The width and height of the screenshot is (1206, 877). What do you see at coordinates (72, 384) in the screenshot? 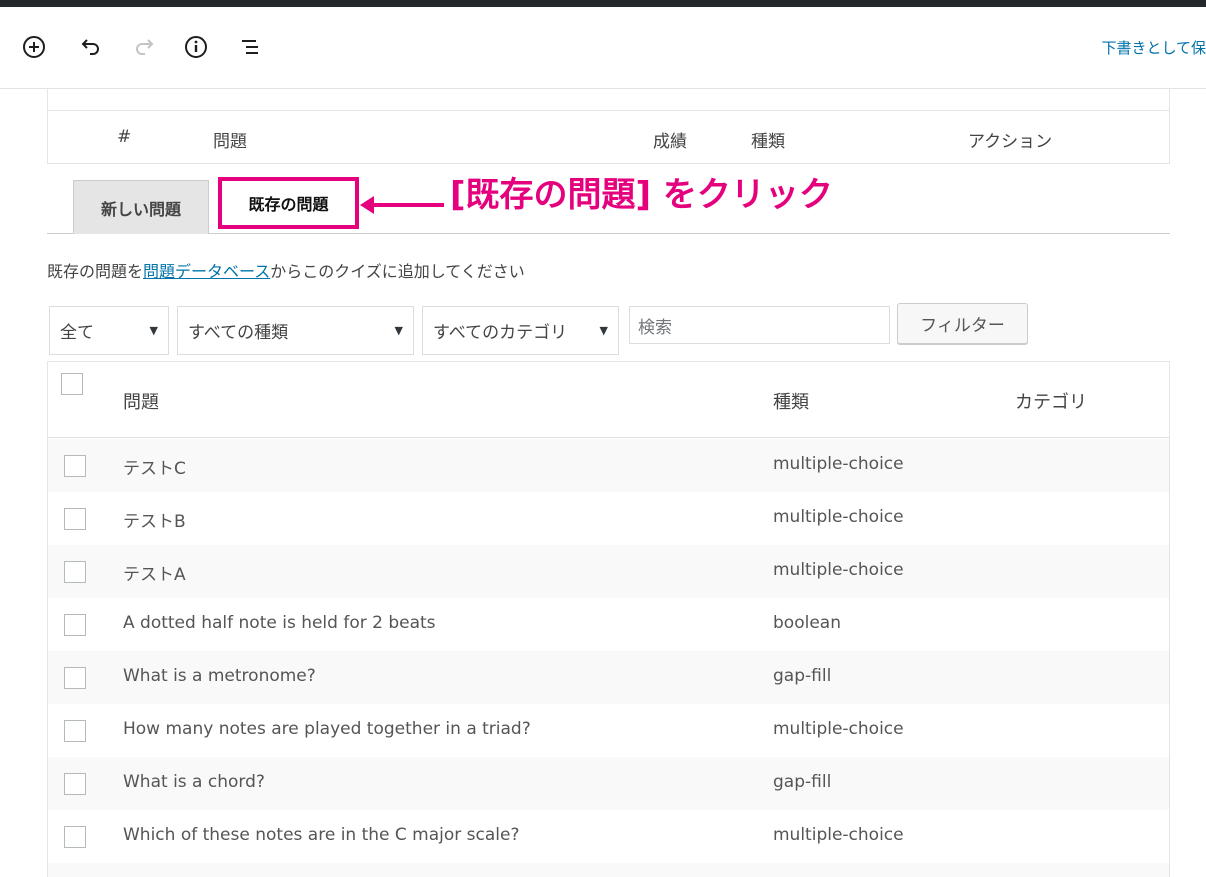
I see `select-all-checkbox` at bounding box center [72, 384].